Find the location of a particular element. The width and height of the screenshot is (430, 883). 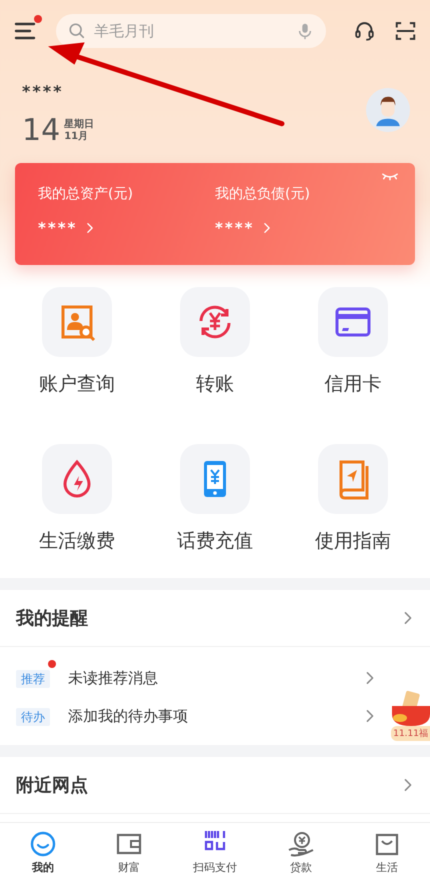

smiley-icon is located at coordinates (43, 844).